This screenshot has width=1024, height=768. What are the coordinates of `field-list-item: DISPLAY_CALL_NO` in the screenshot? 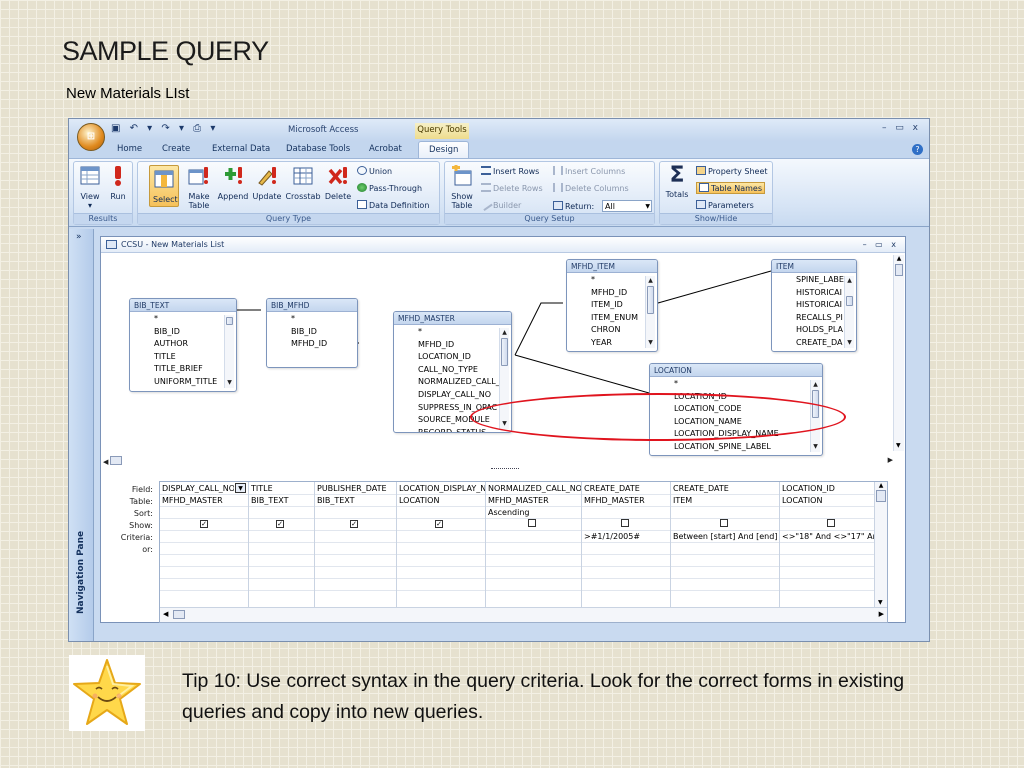 It's located at (464, 395).